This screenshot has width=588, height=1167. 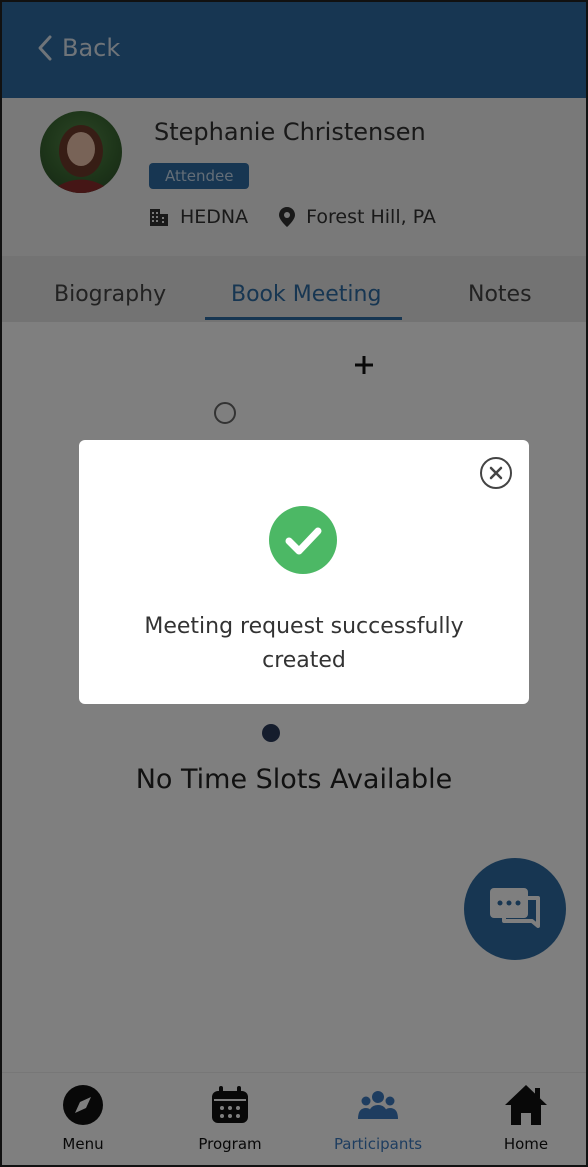 I want to click on close-icon, so click(x=496, y=473).